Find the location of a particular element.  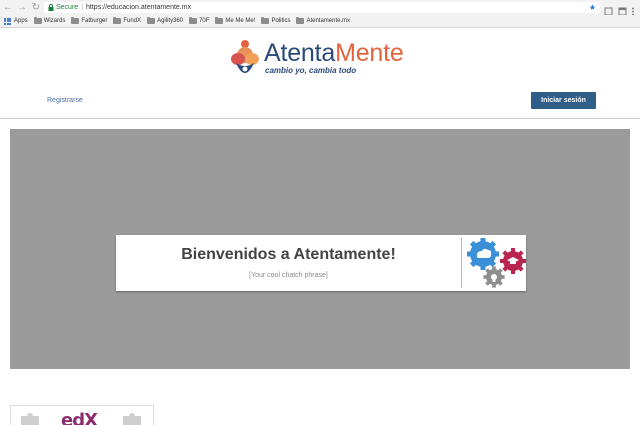

catch-phrase: [Your cool chatch phrase] is located at coordinates (288, 275).